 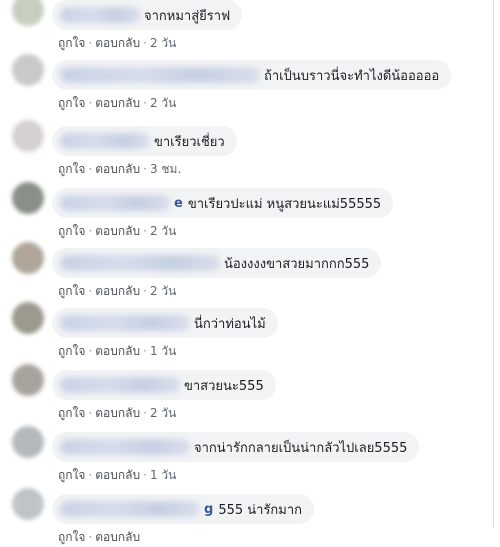 I want to click on comment: น้องงงงขาสวยมากกก555 ถูกใจ · ตอบกลับ · 2 วัน, so click(x=247, y=270).